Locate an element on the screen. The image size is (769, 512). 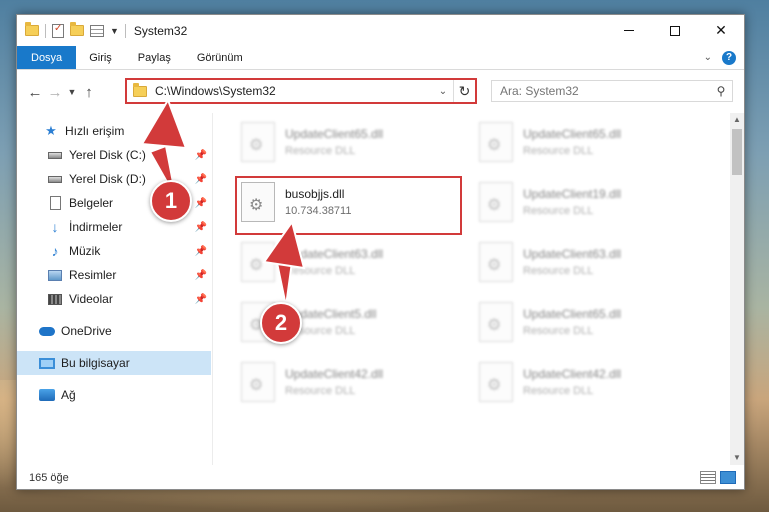
search-input is located at coordinates (605, 91).